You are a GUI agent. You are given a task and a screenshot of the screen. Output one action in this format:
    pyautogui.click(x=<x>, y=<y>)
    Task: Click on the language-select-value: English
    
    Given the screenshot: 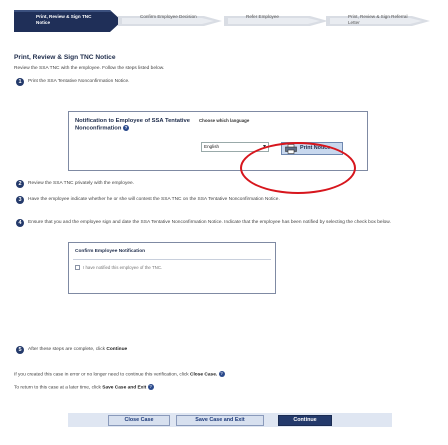 What is the action you would take?
    pyautogui.click(x=212, y=146)
    